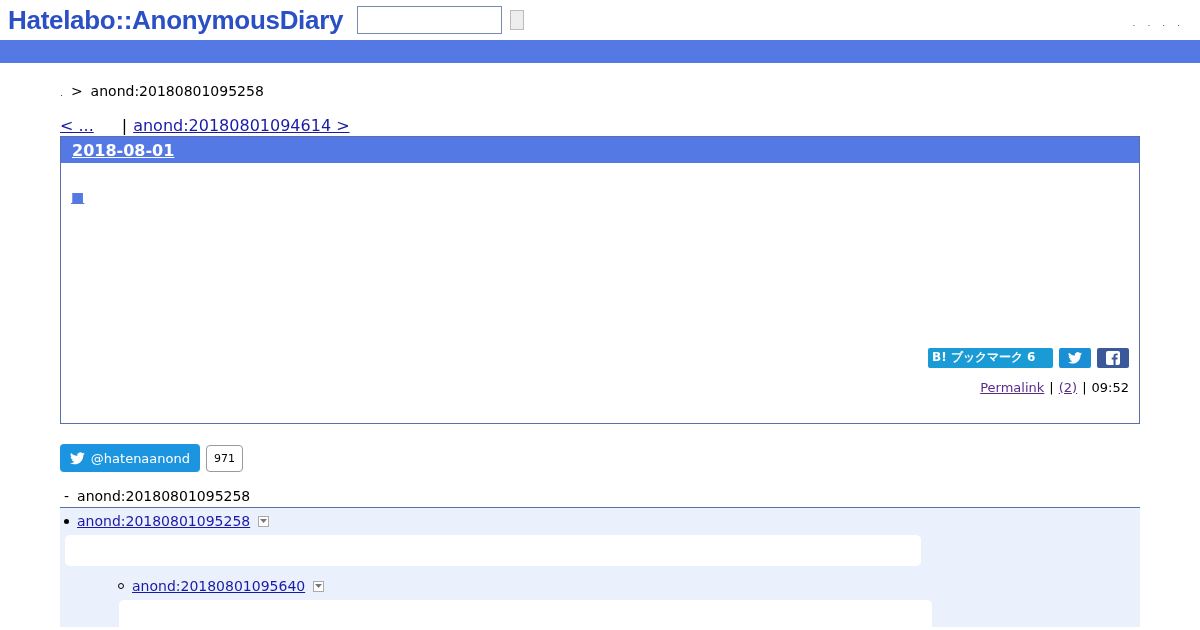  I want to click on breadcrumb-current: anond:20180801095258, so click(177, 91).